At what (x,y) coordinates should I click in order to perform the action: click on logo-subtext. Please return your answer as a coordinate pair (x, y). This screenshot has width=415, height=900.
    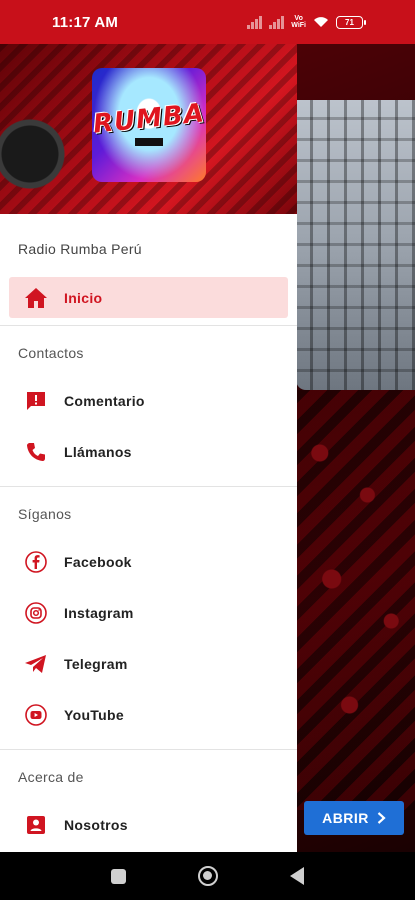
    Looking at the image, I should click on (148, 142).